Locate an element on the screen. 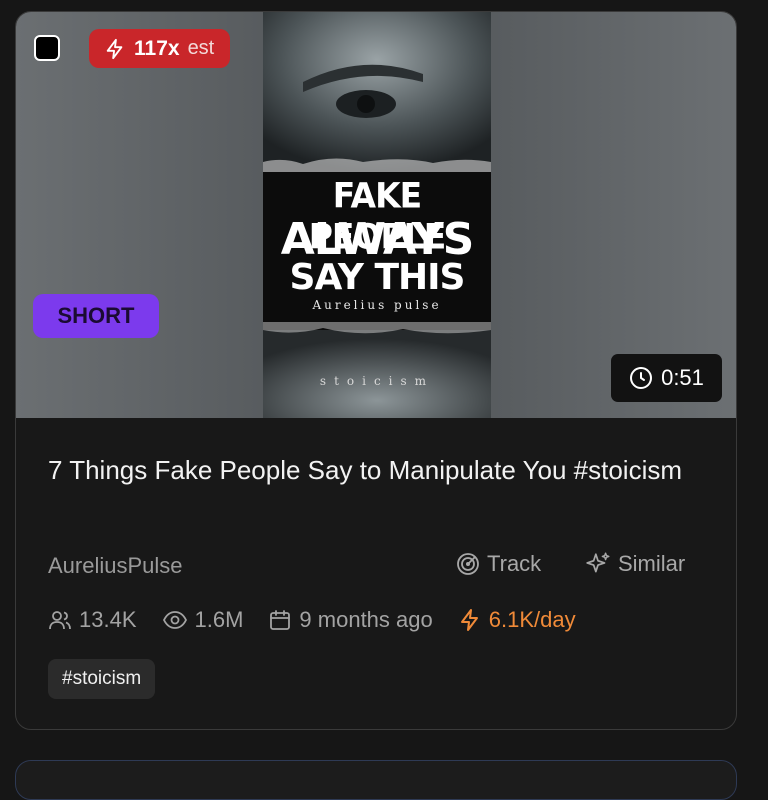  published-date: 9 months ago is located at coordinates (366, 619).